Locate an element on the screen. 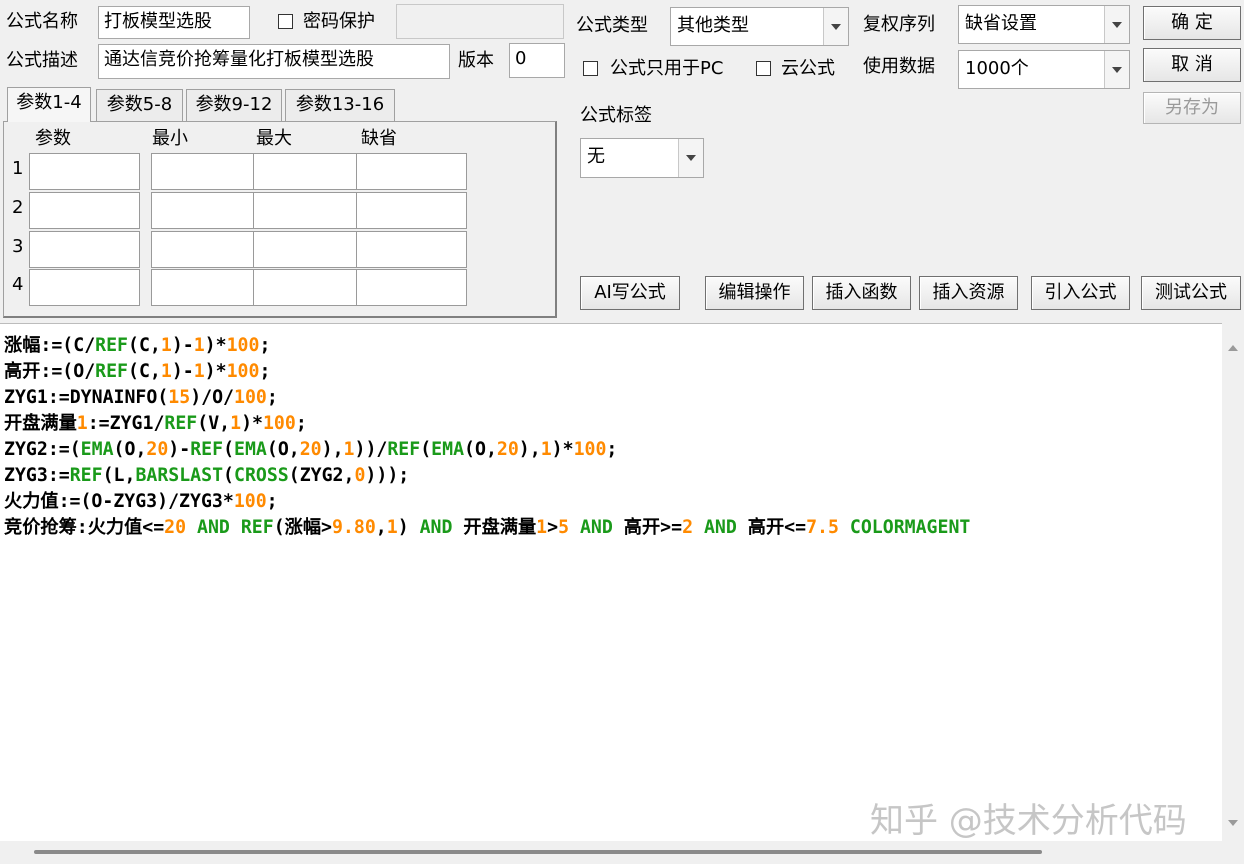 The height and width of the screenshot is (865, 1244). vertical-scrollbar is located at coordinates (1233, 583).